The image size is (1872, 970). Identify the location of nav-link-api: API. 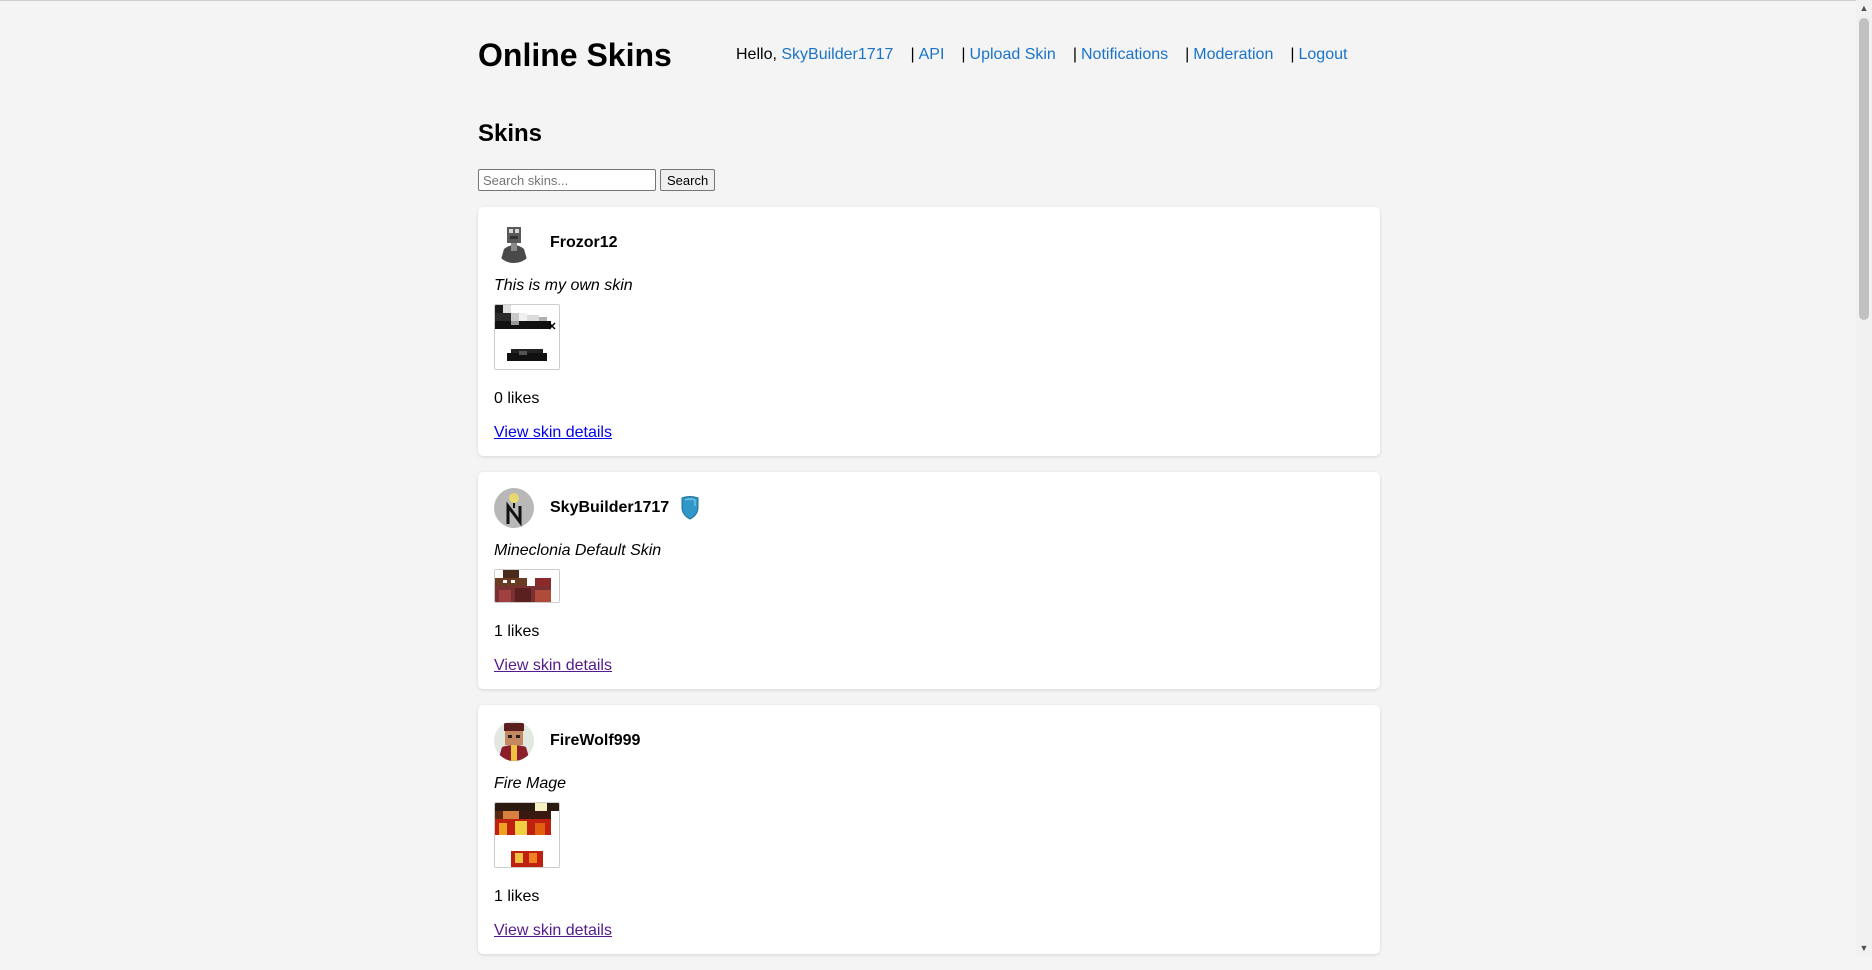
(932, 55).